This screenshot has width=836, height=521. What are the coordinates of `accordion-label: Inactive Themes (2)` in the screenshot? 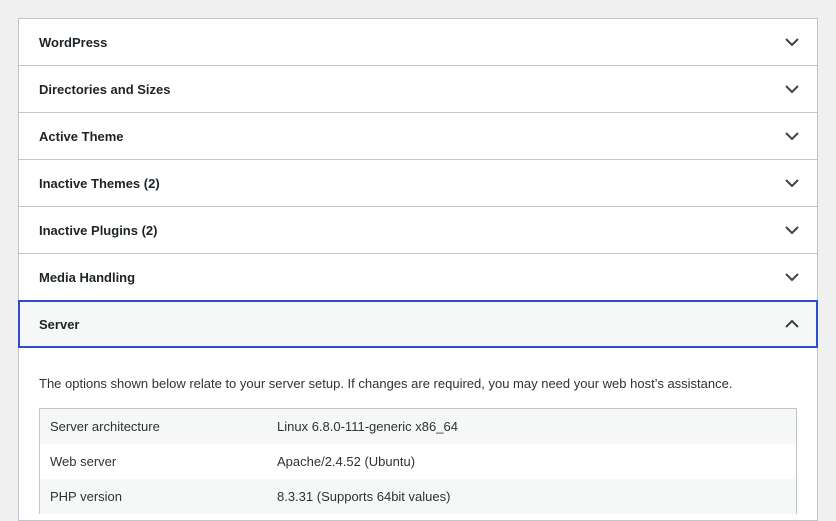 It's located at (99, 183).